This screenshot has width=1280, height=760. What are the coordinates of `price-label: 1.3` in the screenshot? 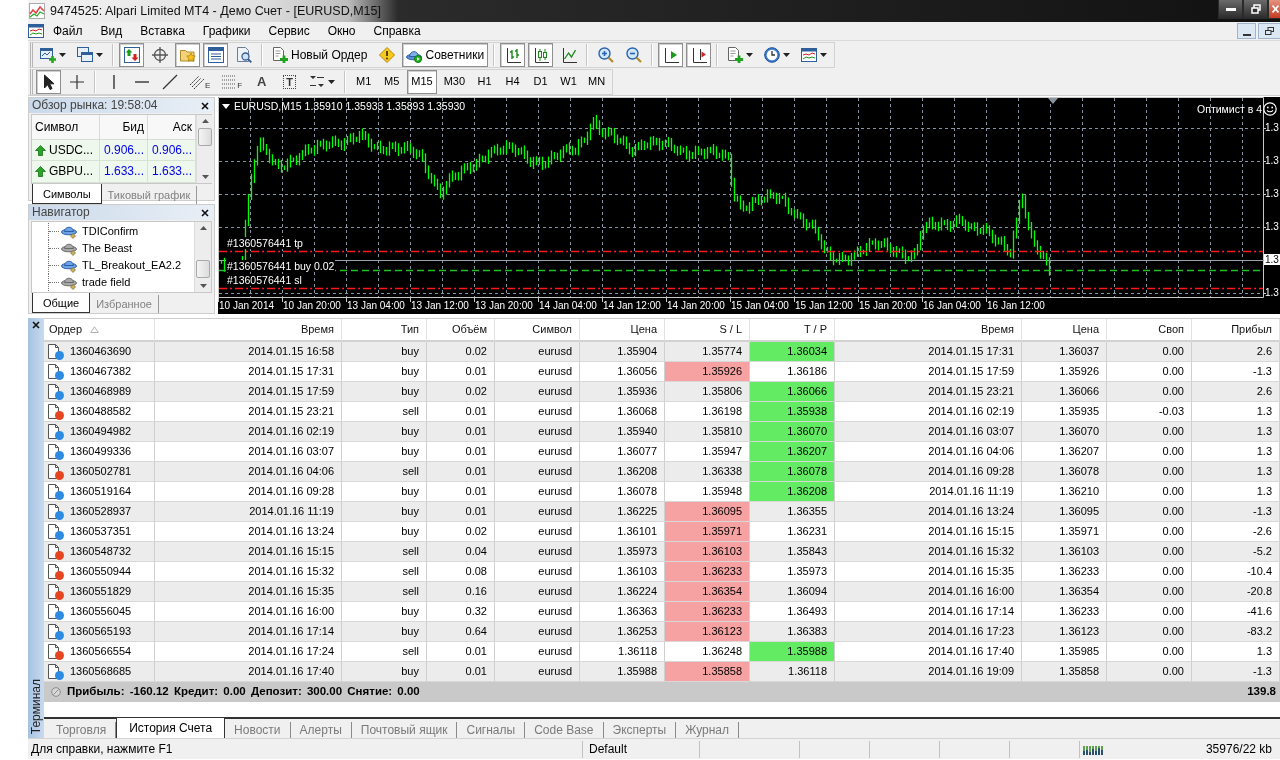 It's located at (1272, 226).